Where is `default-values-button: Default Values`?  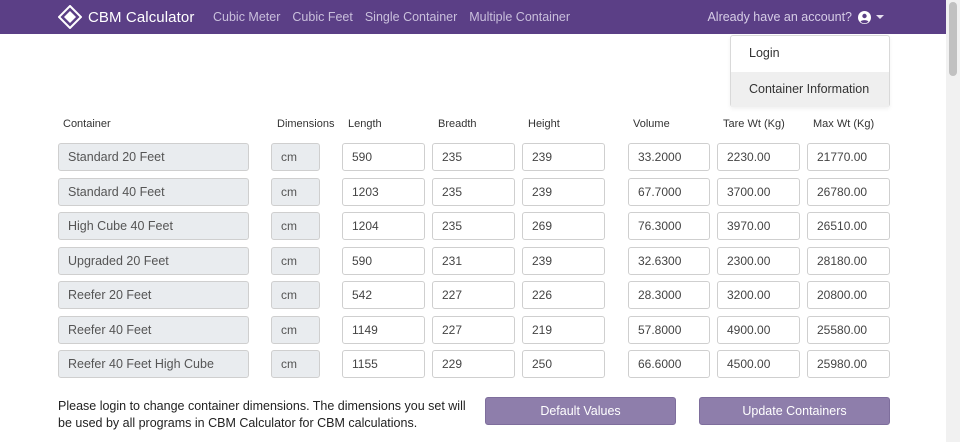
default-values-button: Default Values is located at coordinates (580, 411).